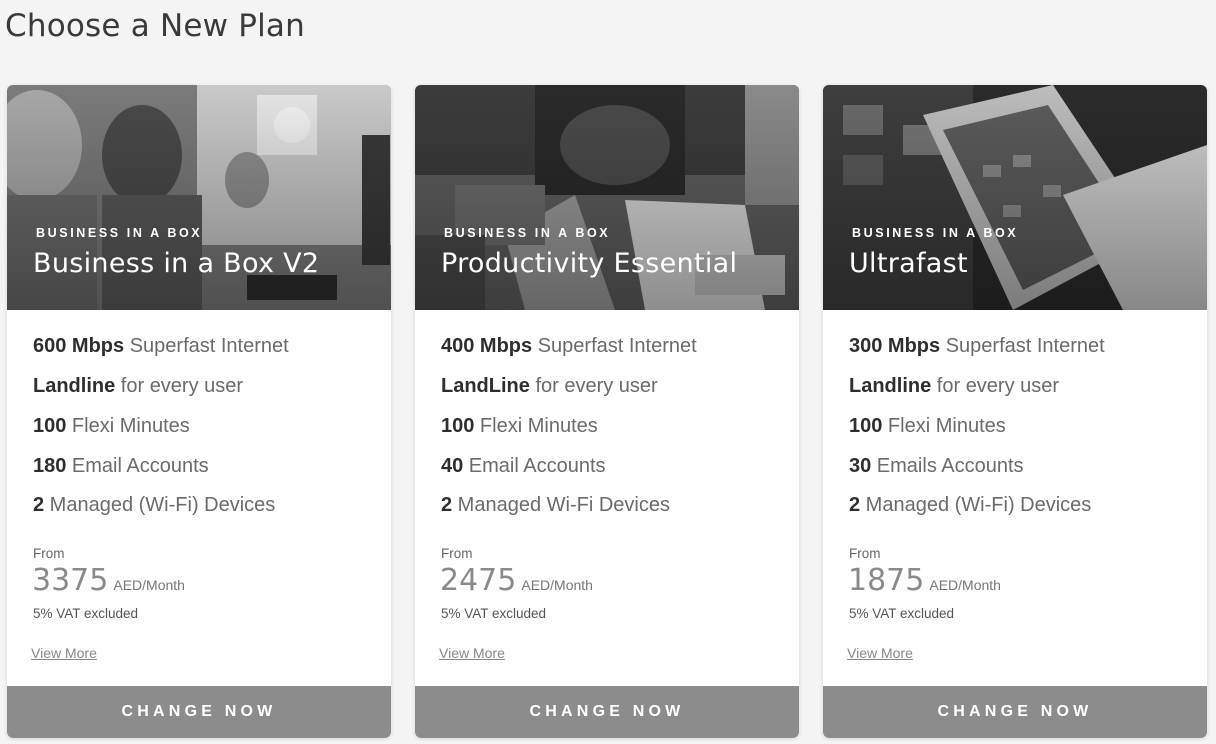 This screenshot has width=1216, height=744. Describe the element at coordinates (79, 346) in the screenshot. I see `feature-value: 600 Mbps` at that location.